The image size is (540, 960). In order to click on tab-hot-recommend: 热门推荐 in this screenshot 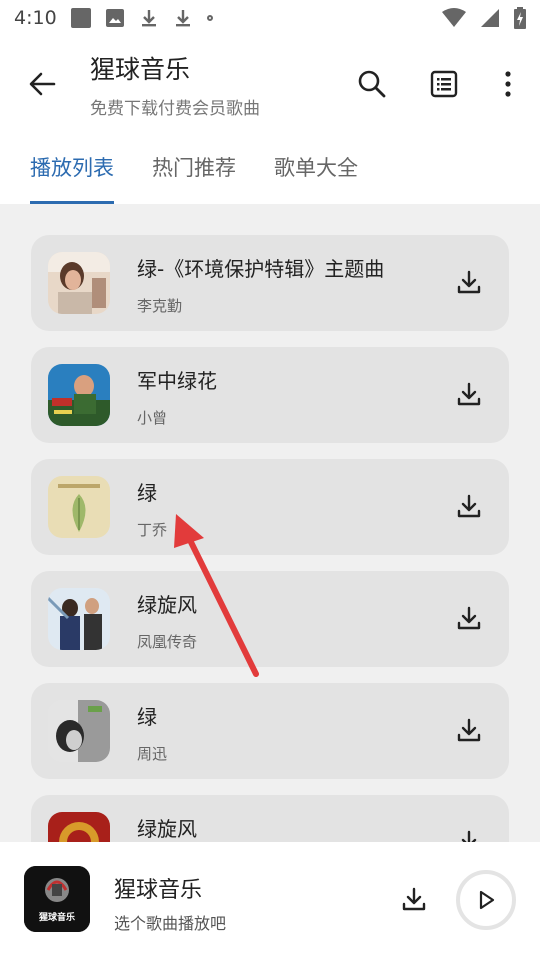, I will do `click(194, 172)`.